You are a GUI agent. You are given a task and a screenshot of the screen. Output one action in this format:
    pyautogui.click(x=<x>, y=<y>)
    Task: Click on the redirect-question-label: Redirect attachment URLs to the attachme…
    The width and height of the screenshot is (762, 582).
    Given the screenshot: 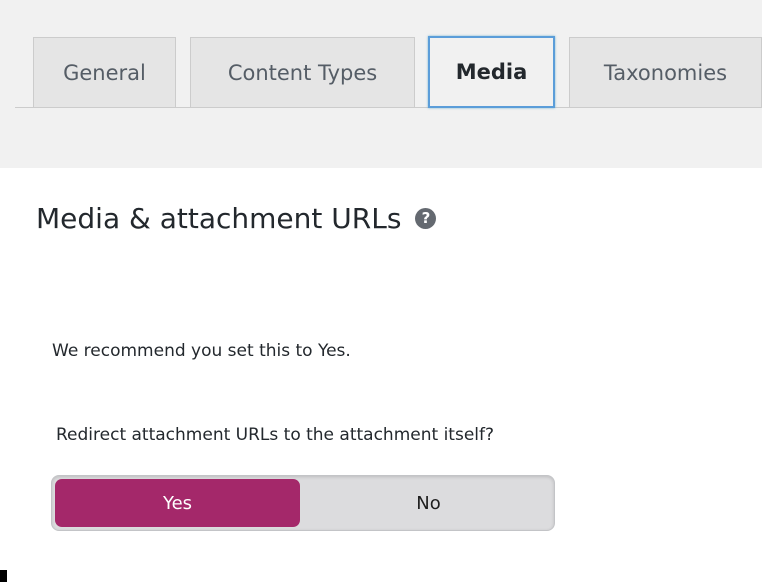 What is the action you would take?
    pyautogui.click(x=275, y=435)
    